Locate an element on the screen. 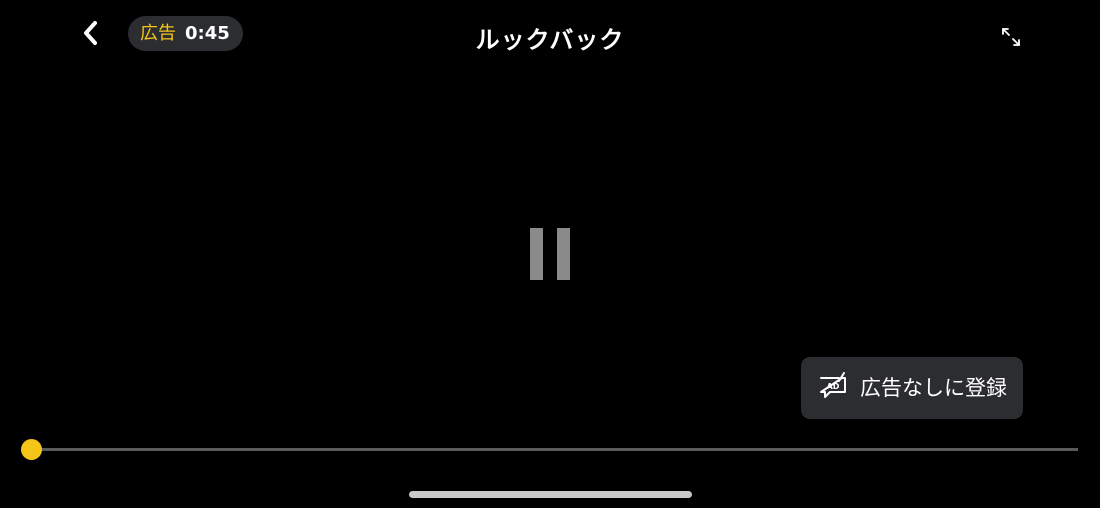 The width and height of the screenshot is (1100, 508). ad-free-chat-icon: AD is located at coordinates (833, 388).